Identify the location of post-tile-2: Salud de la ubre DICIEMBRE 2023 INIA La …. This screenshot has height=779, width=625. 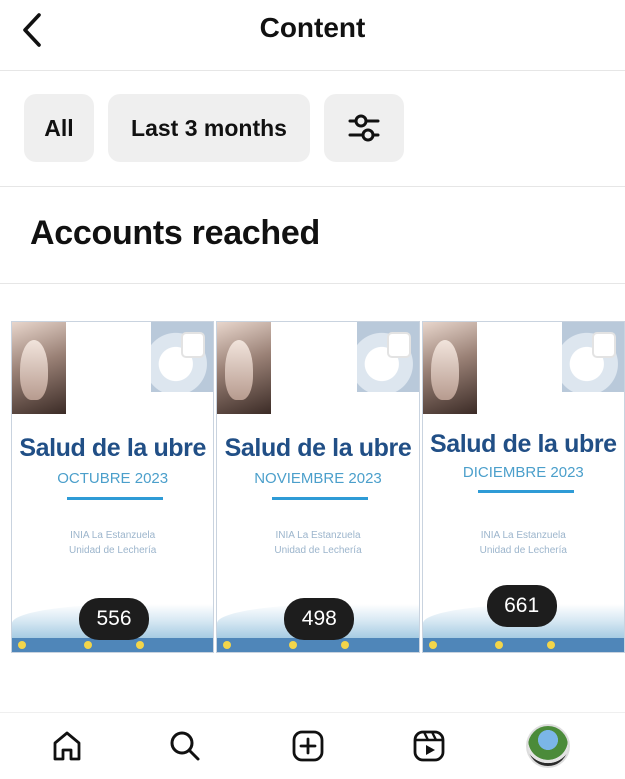
(523, 487).